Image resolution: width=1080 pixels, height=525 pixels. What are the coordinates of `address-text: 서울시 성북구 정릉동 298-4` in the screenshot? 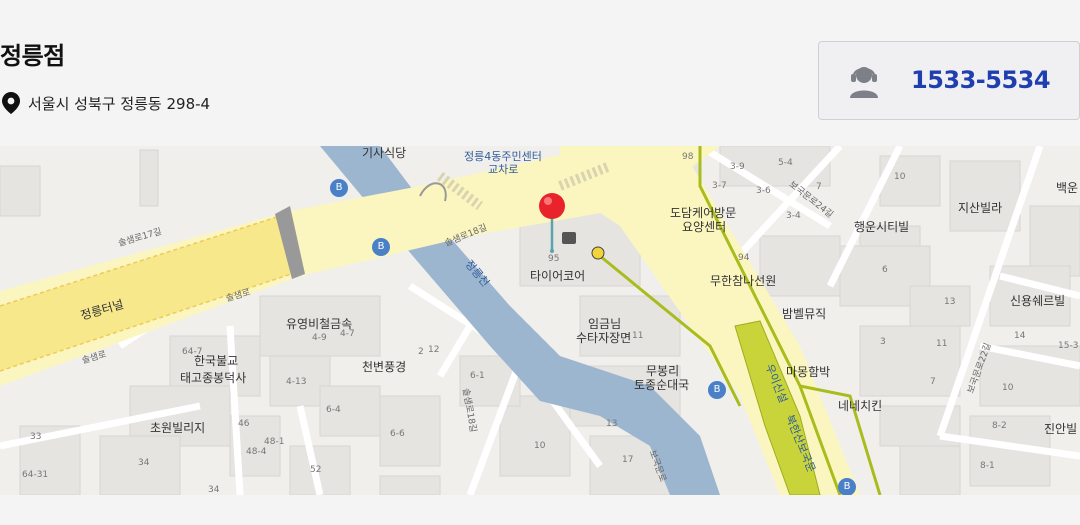 It's located at (119, 103).